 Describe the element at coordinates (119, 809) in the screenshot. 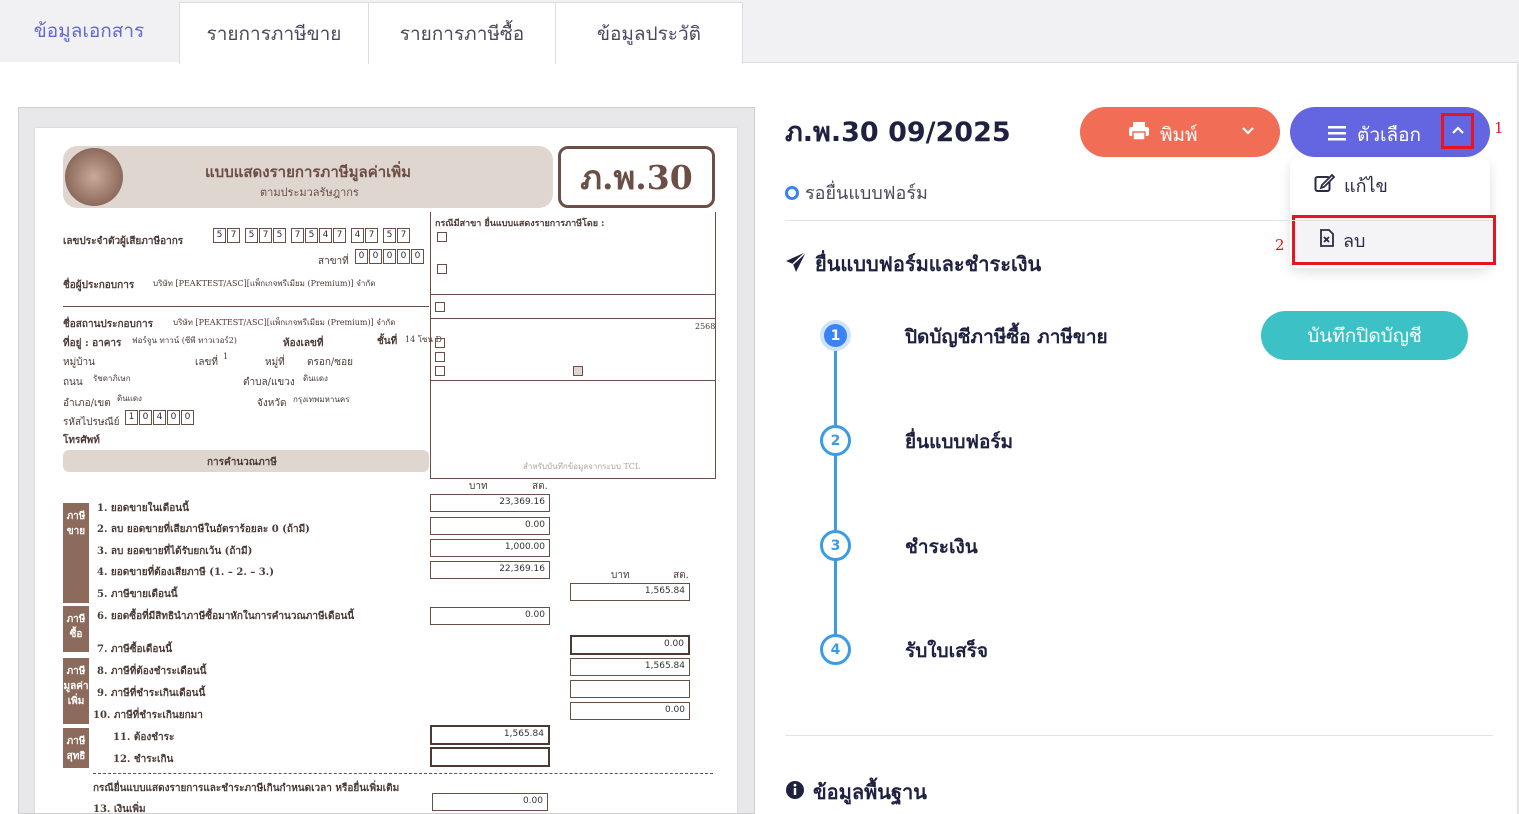

I see `line-label: 13. เงินเพิ่ม` at that location.